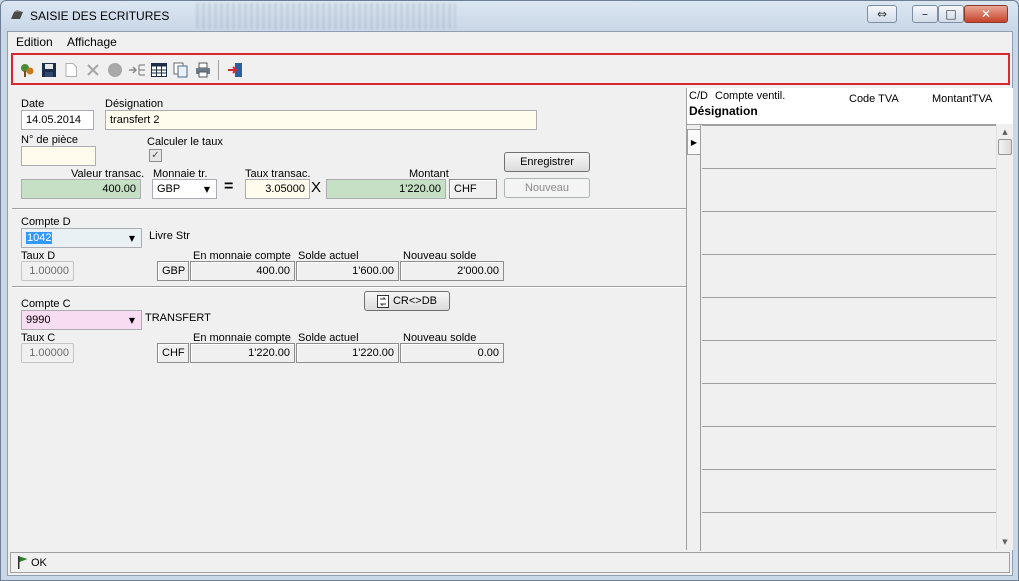 Image resolution: width=1019 pixels, height=581 pixels. What do you see at coordinates (134, 104) in the screenshot?
I see `designation-label: Désignation` at bounding box center [134, 104].